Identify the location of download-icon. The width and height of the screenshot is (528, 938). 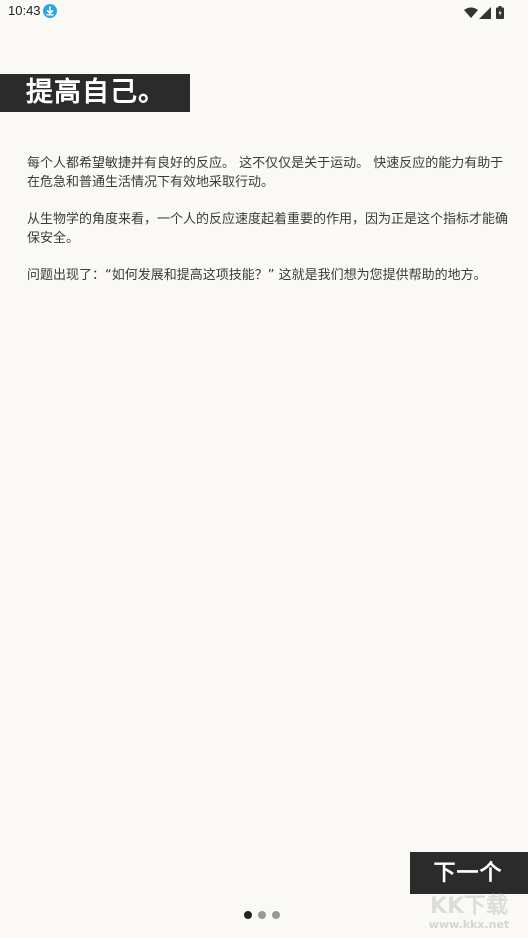
(50, 11).